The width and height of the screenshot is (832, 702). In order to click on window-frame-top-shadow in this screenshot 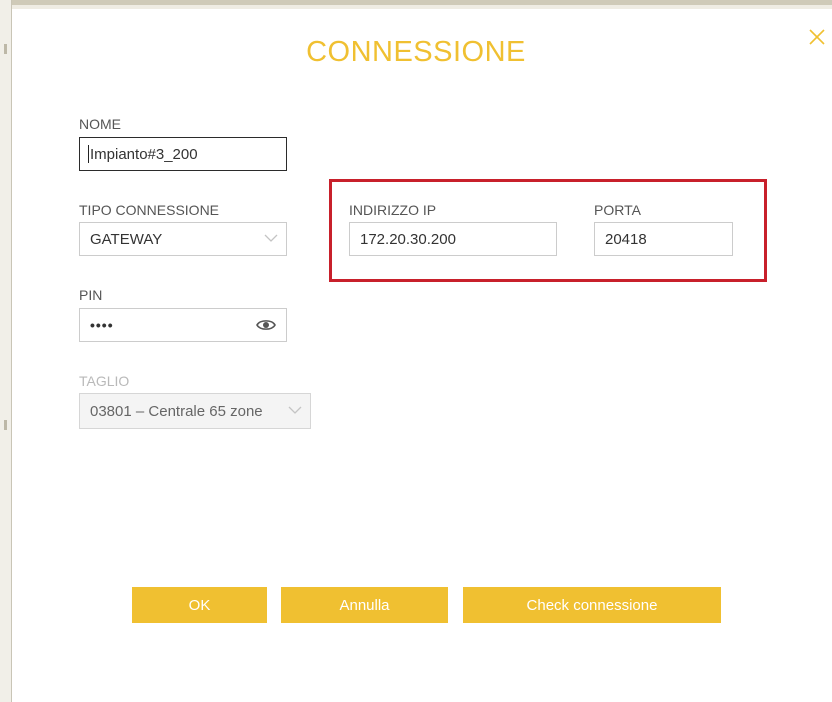, I will do `click(416, 7)`.